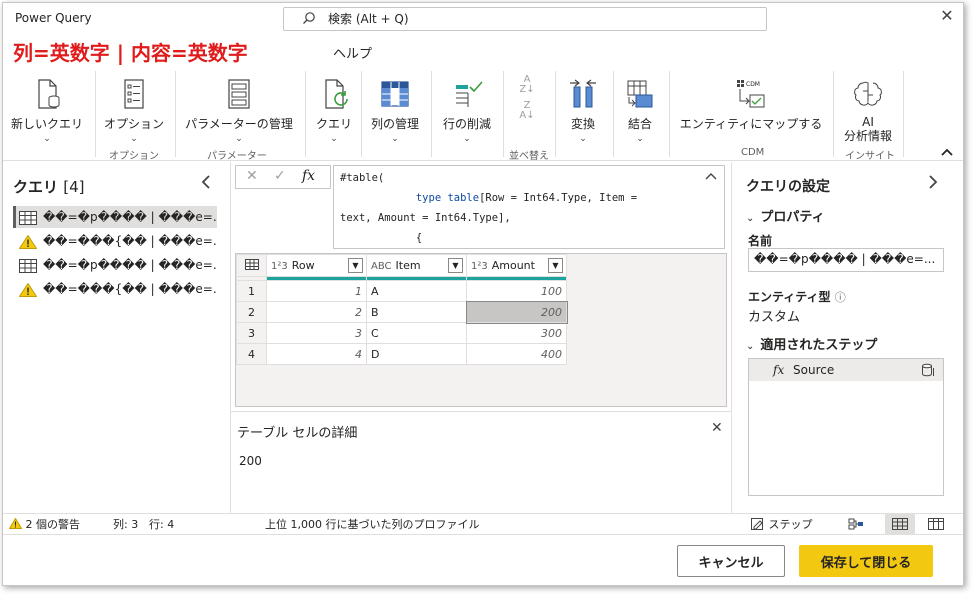 This screenshot has width=973, height=594. Describe the element at coordinates (372, 524) in the screenshot. I see `profile-status: 上位 1,000 行に基づいた列のプロファイル` at that location.